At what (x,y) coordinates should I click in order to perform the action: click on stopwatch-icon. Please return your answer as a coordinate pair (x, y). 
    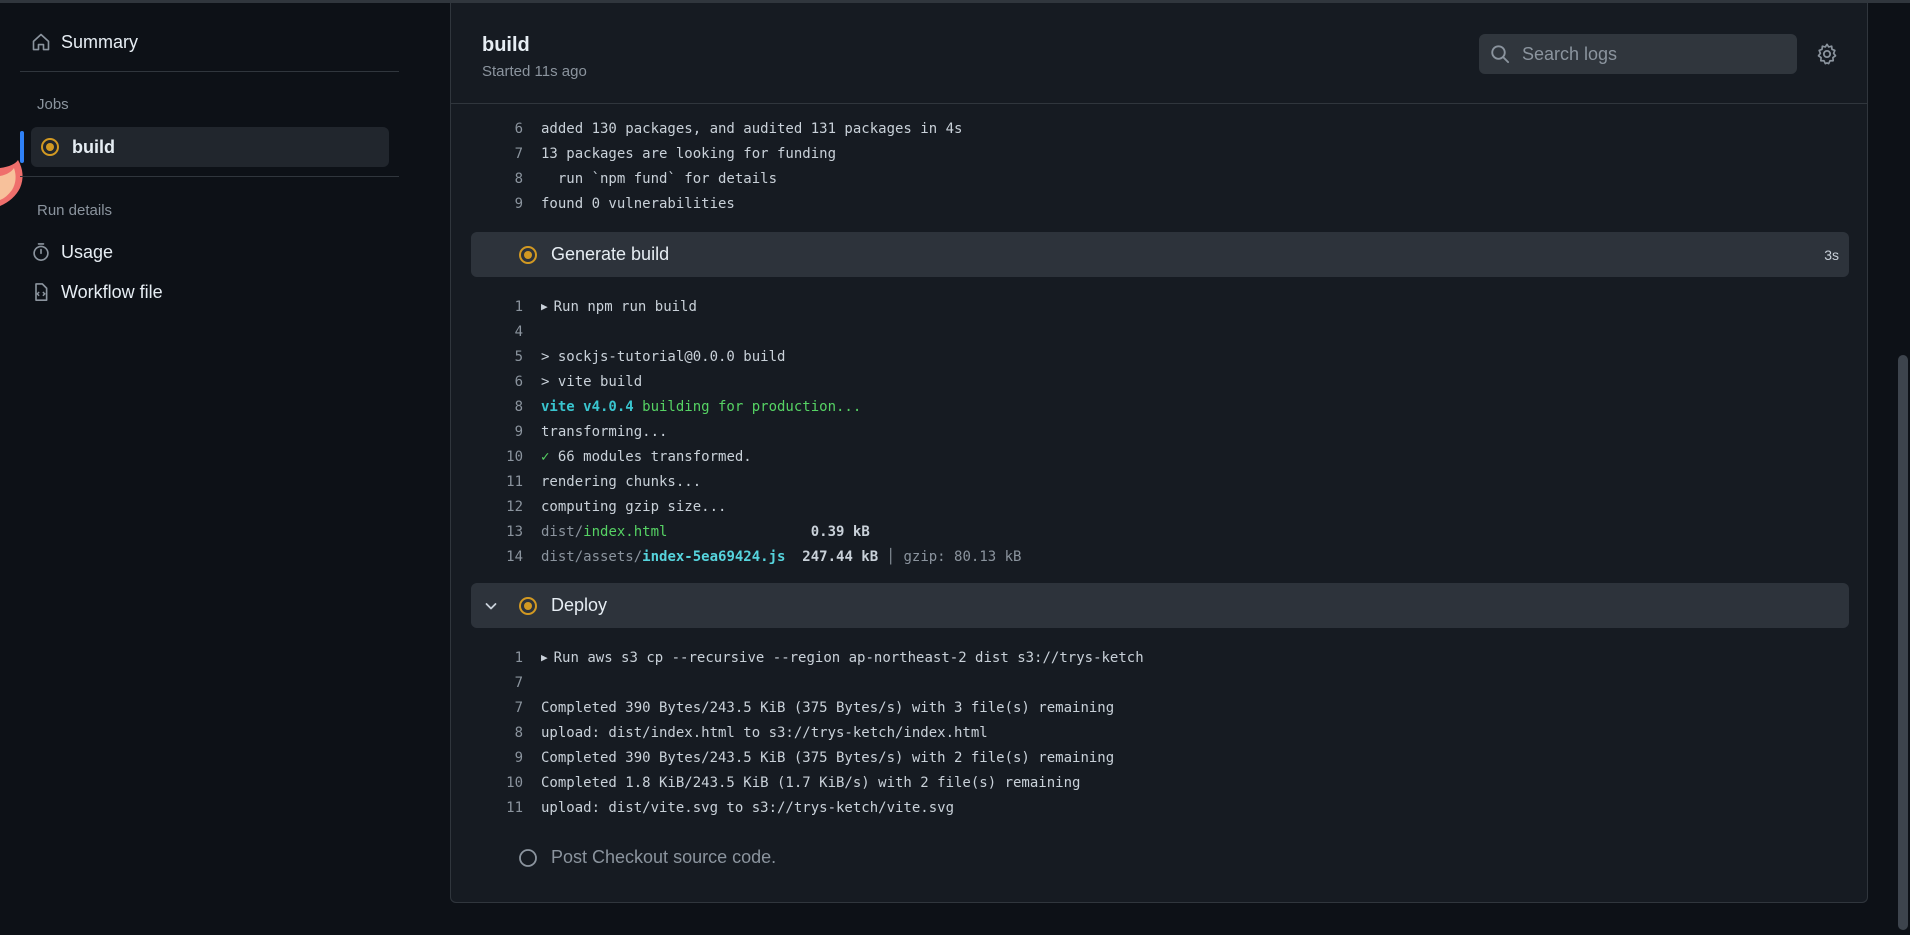
    Looking at the image, I should click on (41, 252).